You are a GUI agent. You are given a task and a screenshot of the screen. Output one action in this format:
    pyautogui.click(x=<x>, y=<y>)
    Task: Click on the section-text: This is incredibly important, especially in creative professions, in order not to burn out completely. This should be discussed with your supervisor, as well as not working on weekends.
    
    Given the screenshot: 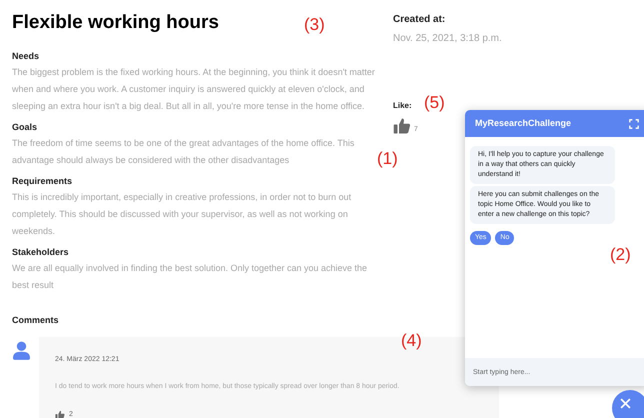 What is the action you would take?
    pyautogui.click(x=182, y=214)
    